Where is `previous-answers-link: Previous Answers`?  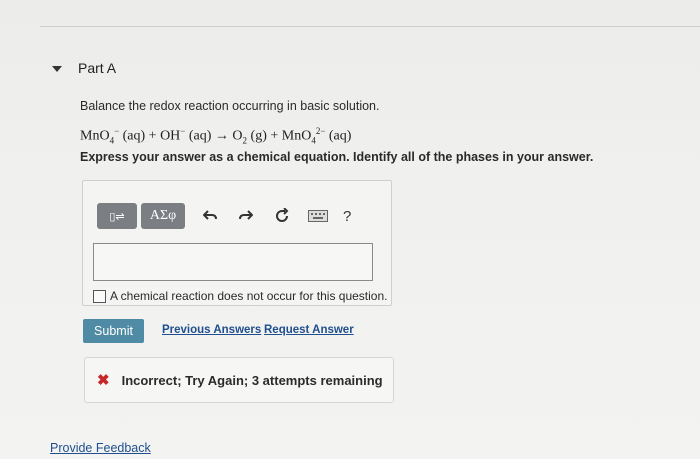 previous-answers-link: Previous Answers is located at coordinates (211, 330).